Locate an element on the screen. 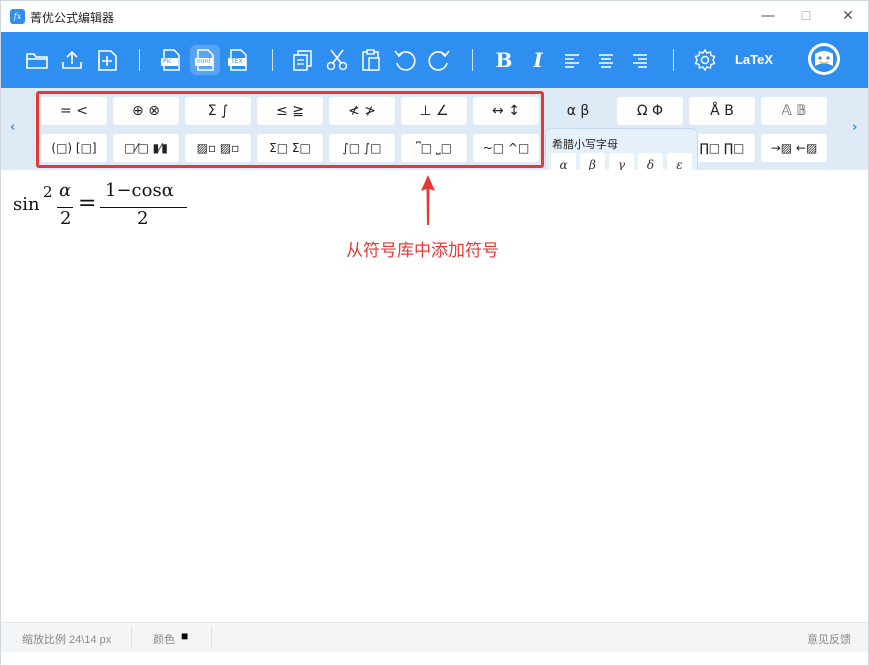 Image resolution: width=869 pixels, height=666 pixels. align-right-button is located at coordinates (640, 60).